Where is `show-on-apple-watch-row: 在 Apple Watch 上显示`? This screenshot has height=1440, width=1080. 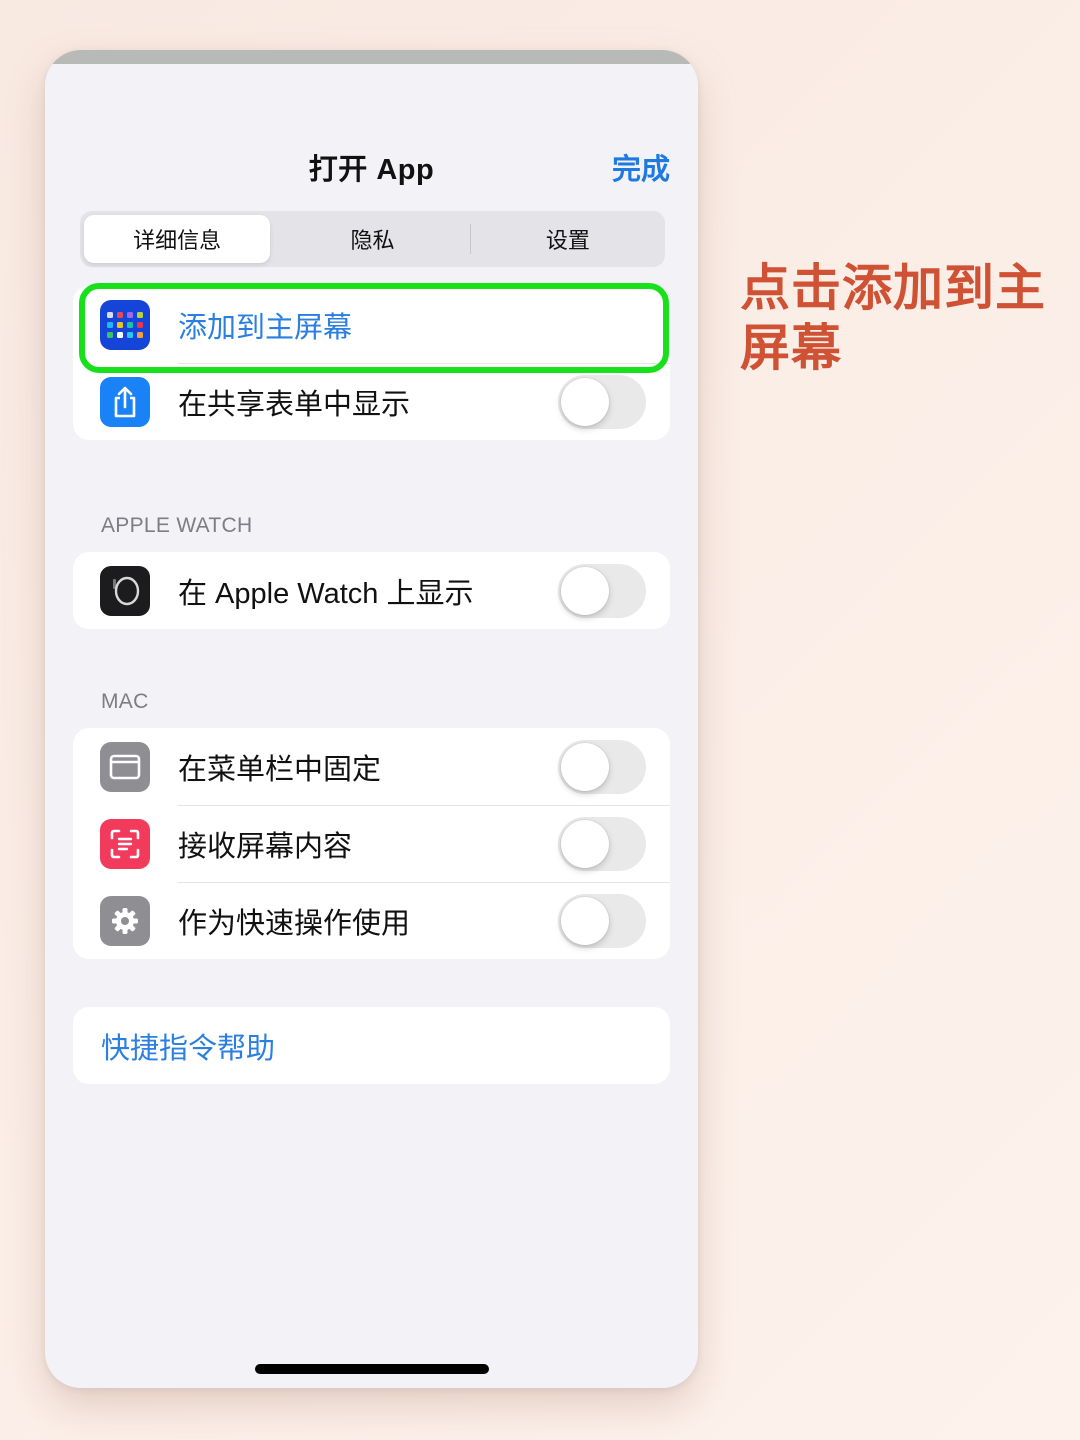
show-on-apple-watch-row: 在 Apple Watch 上显示 is located at coordinates (371, 590).